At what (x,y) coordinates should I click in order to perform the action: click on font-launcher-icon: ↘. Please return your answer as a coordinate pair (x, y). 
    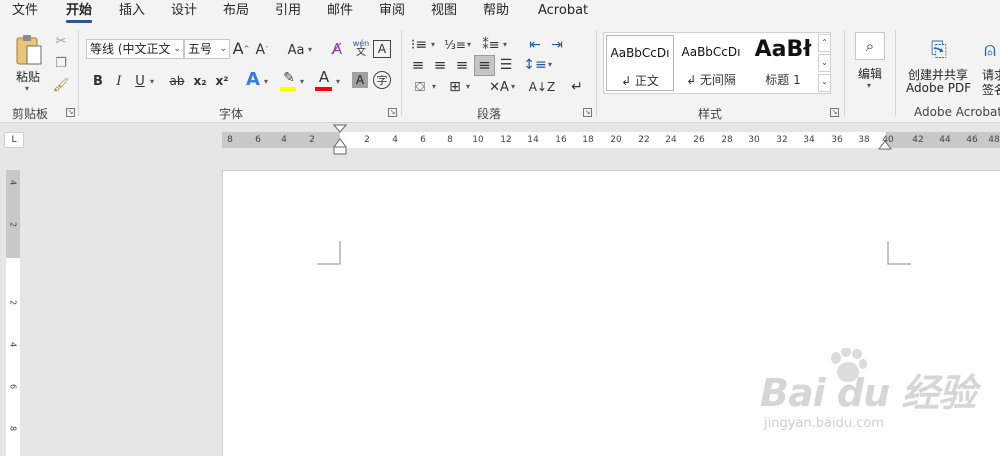
    Looking at the image, I should click on (392, 112).